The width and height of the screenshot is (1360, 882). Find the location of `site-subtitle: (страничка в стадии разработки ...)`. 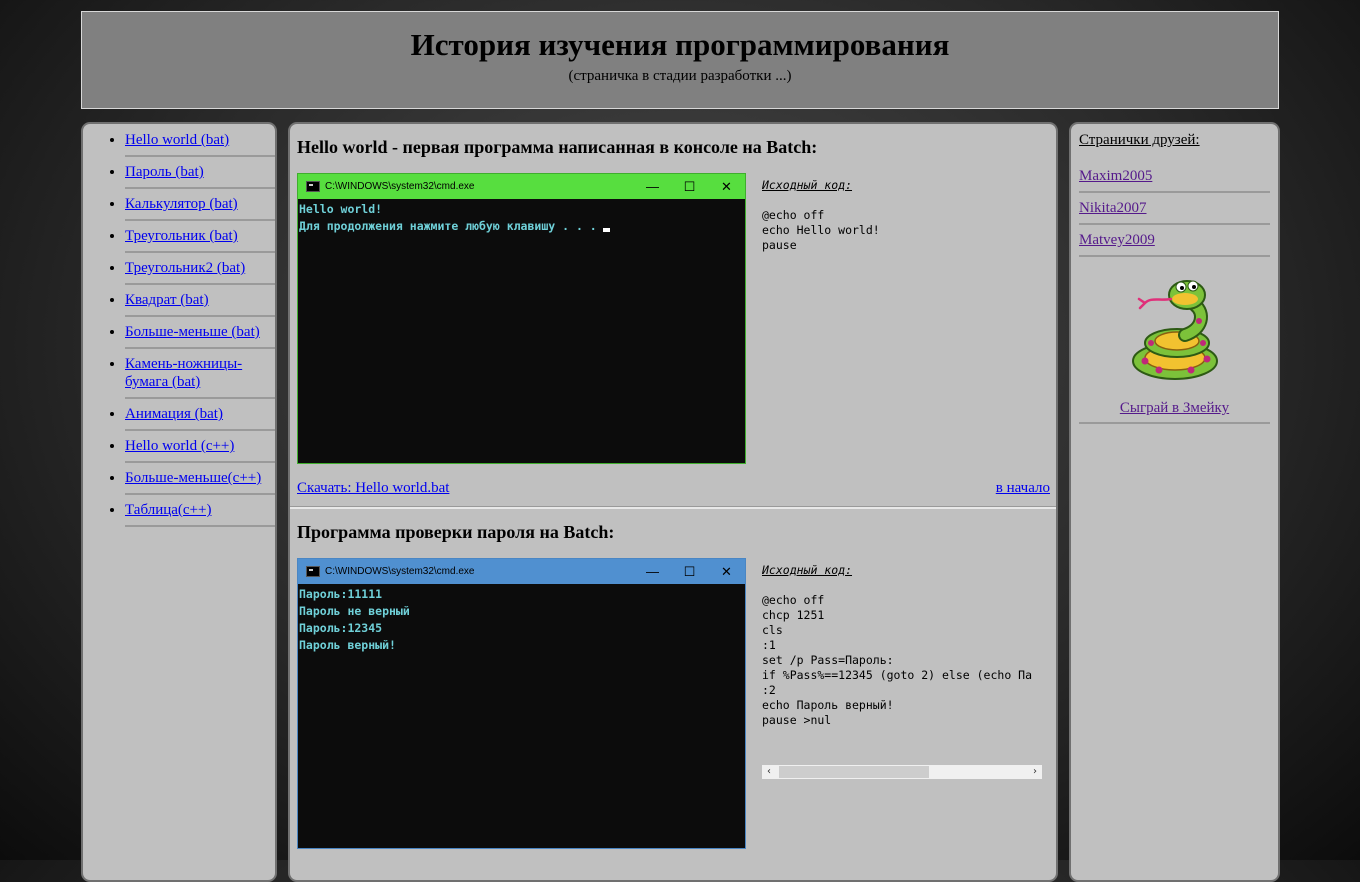

site-subtitle: (страничка в стадии разработки ...) is located at coordinates (680, 76).